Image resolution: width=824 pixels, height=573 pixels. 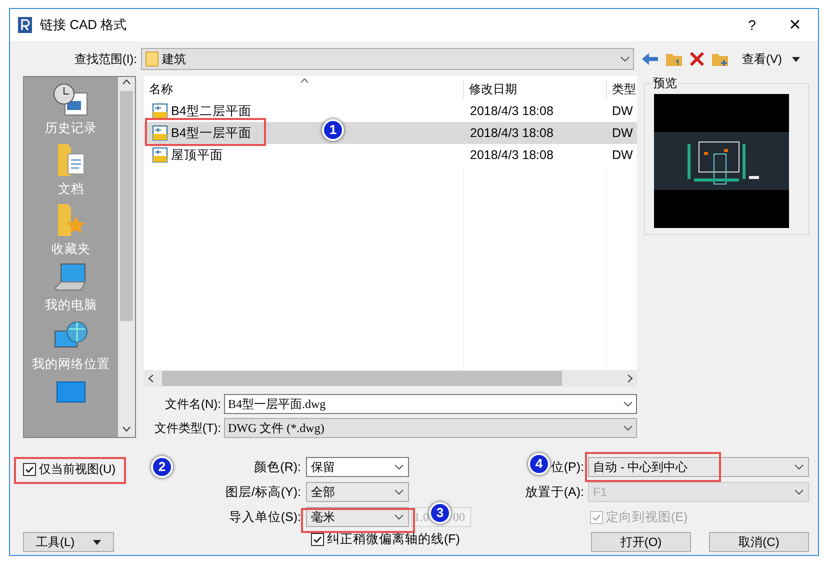 What do you see at coordinates (357, 467) in the screenshot?
I see `dropdown: 保留` at bounding box center [357, 467].